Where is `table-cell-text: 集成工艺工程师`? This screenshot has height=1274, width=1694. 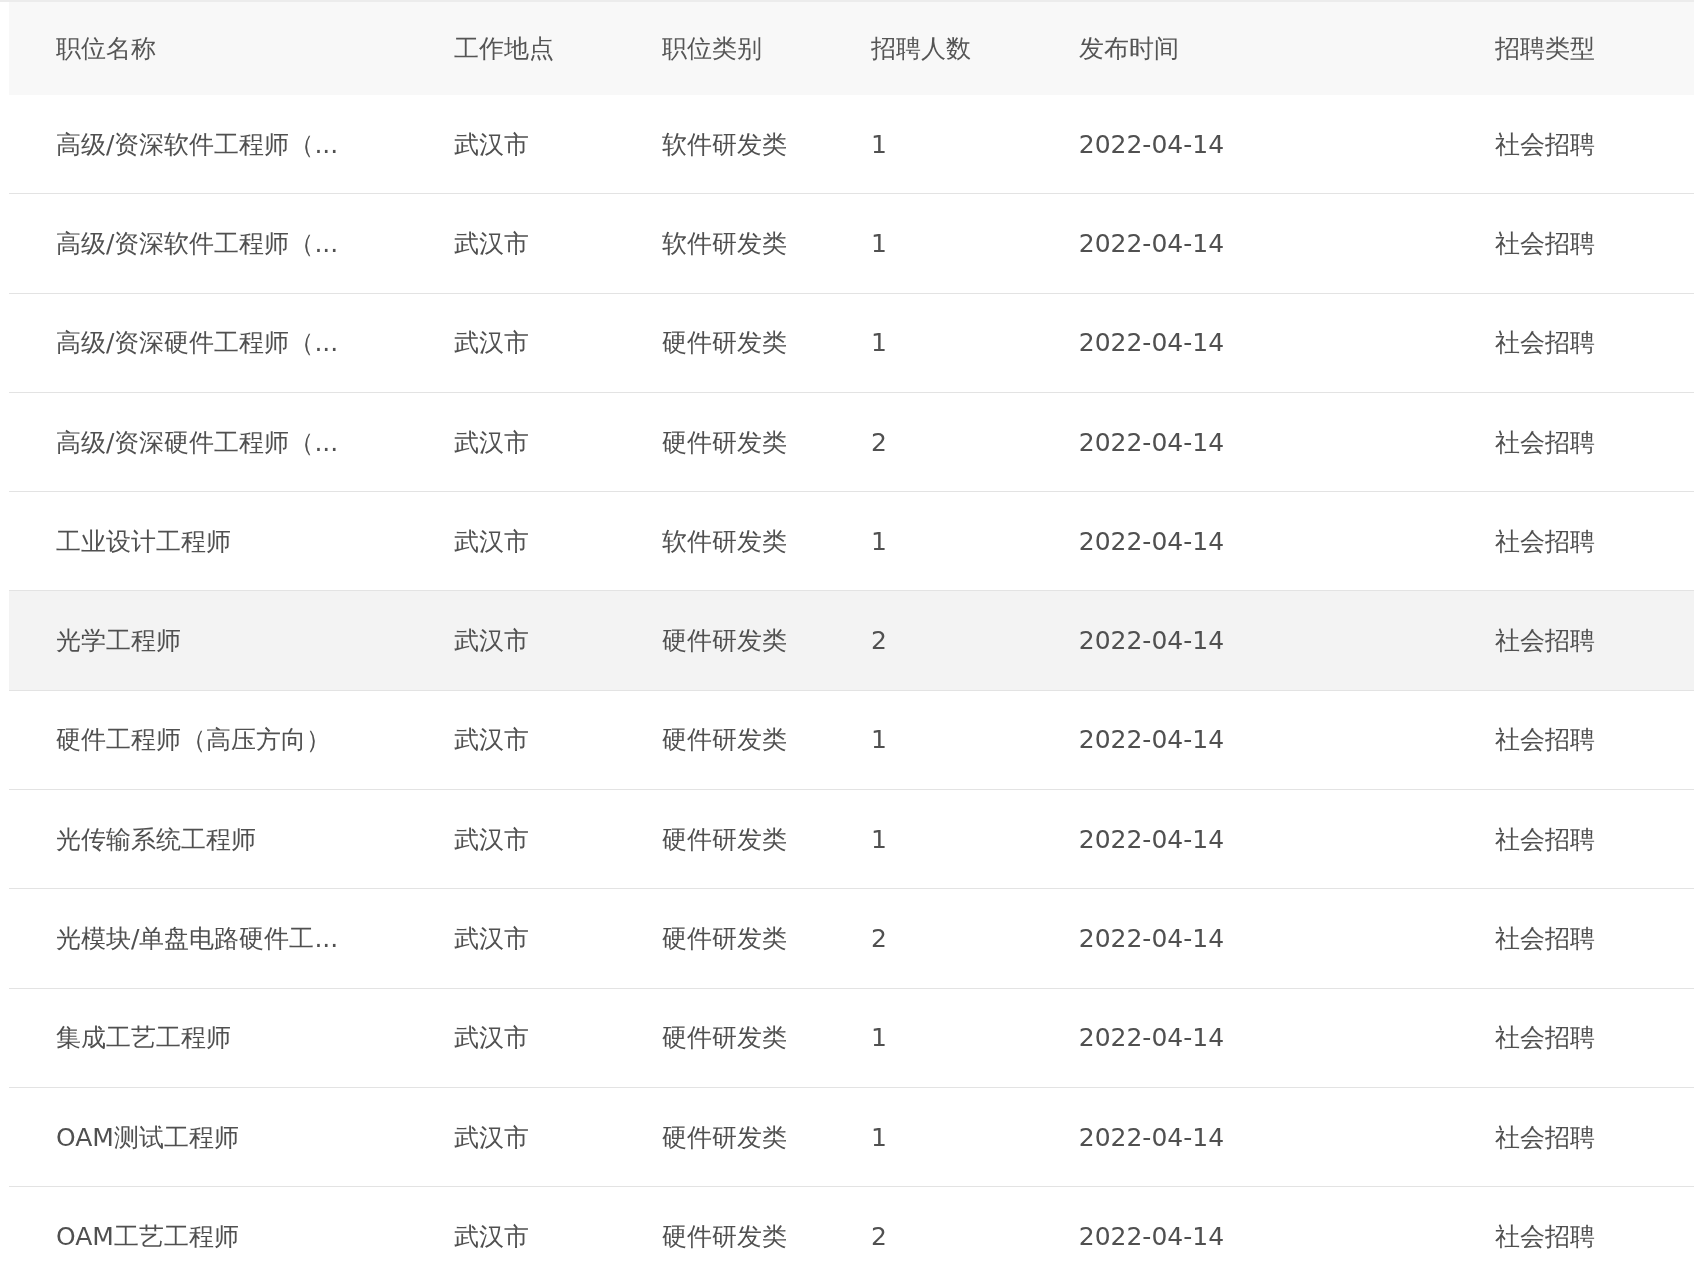
table-cell-text: 集成工艺工程师 is located at coordinates (144, 1038).